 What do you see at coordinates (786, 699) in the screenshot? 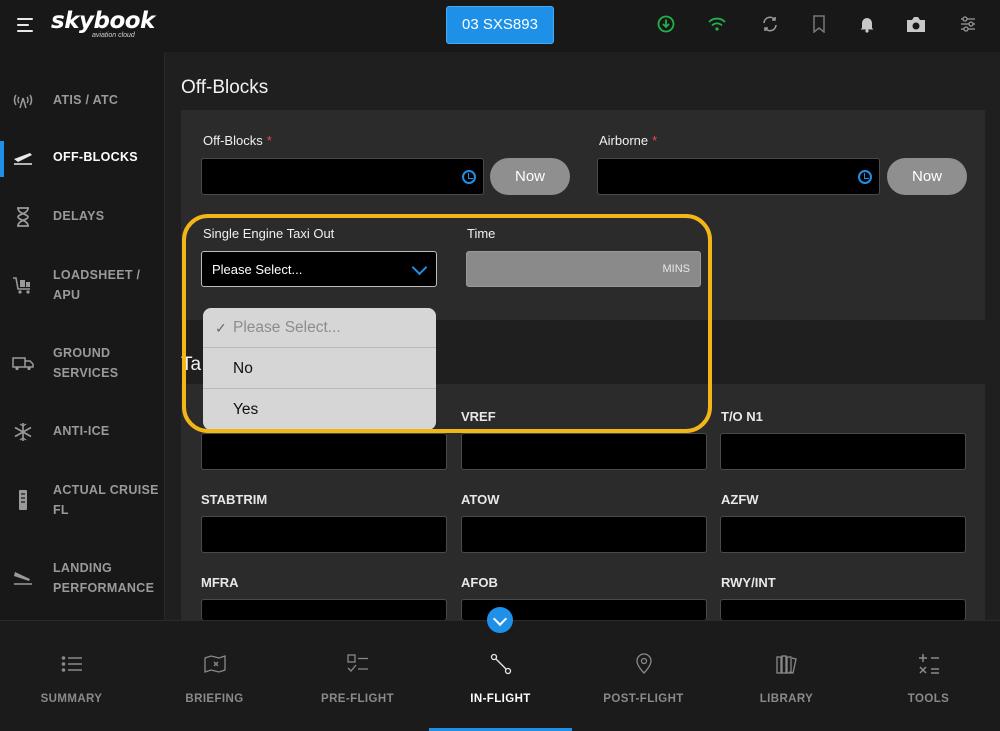
I see `nav-label: LIBRARY` at bounding box center [786, 699].